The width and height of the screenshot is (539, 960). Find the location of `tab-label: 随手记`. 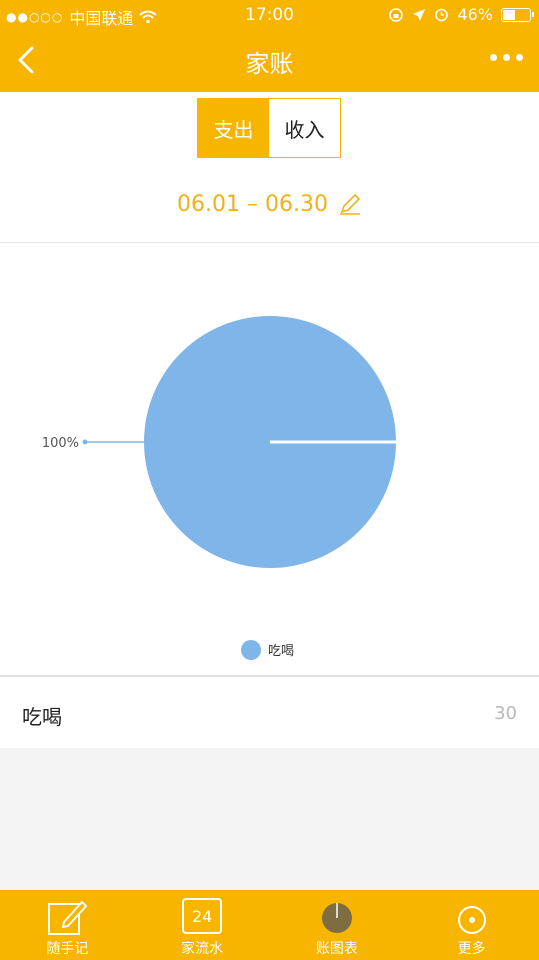

tab-label: 随手记 is located at coordinates (67, 949).